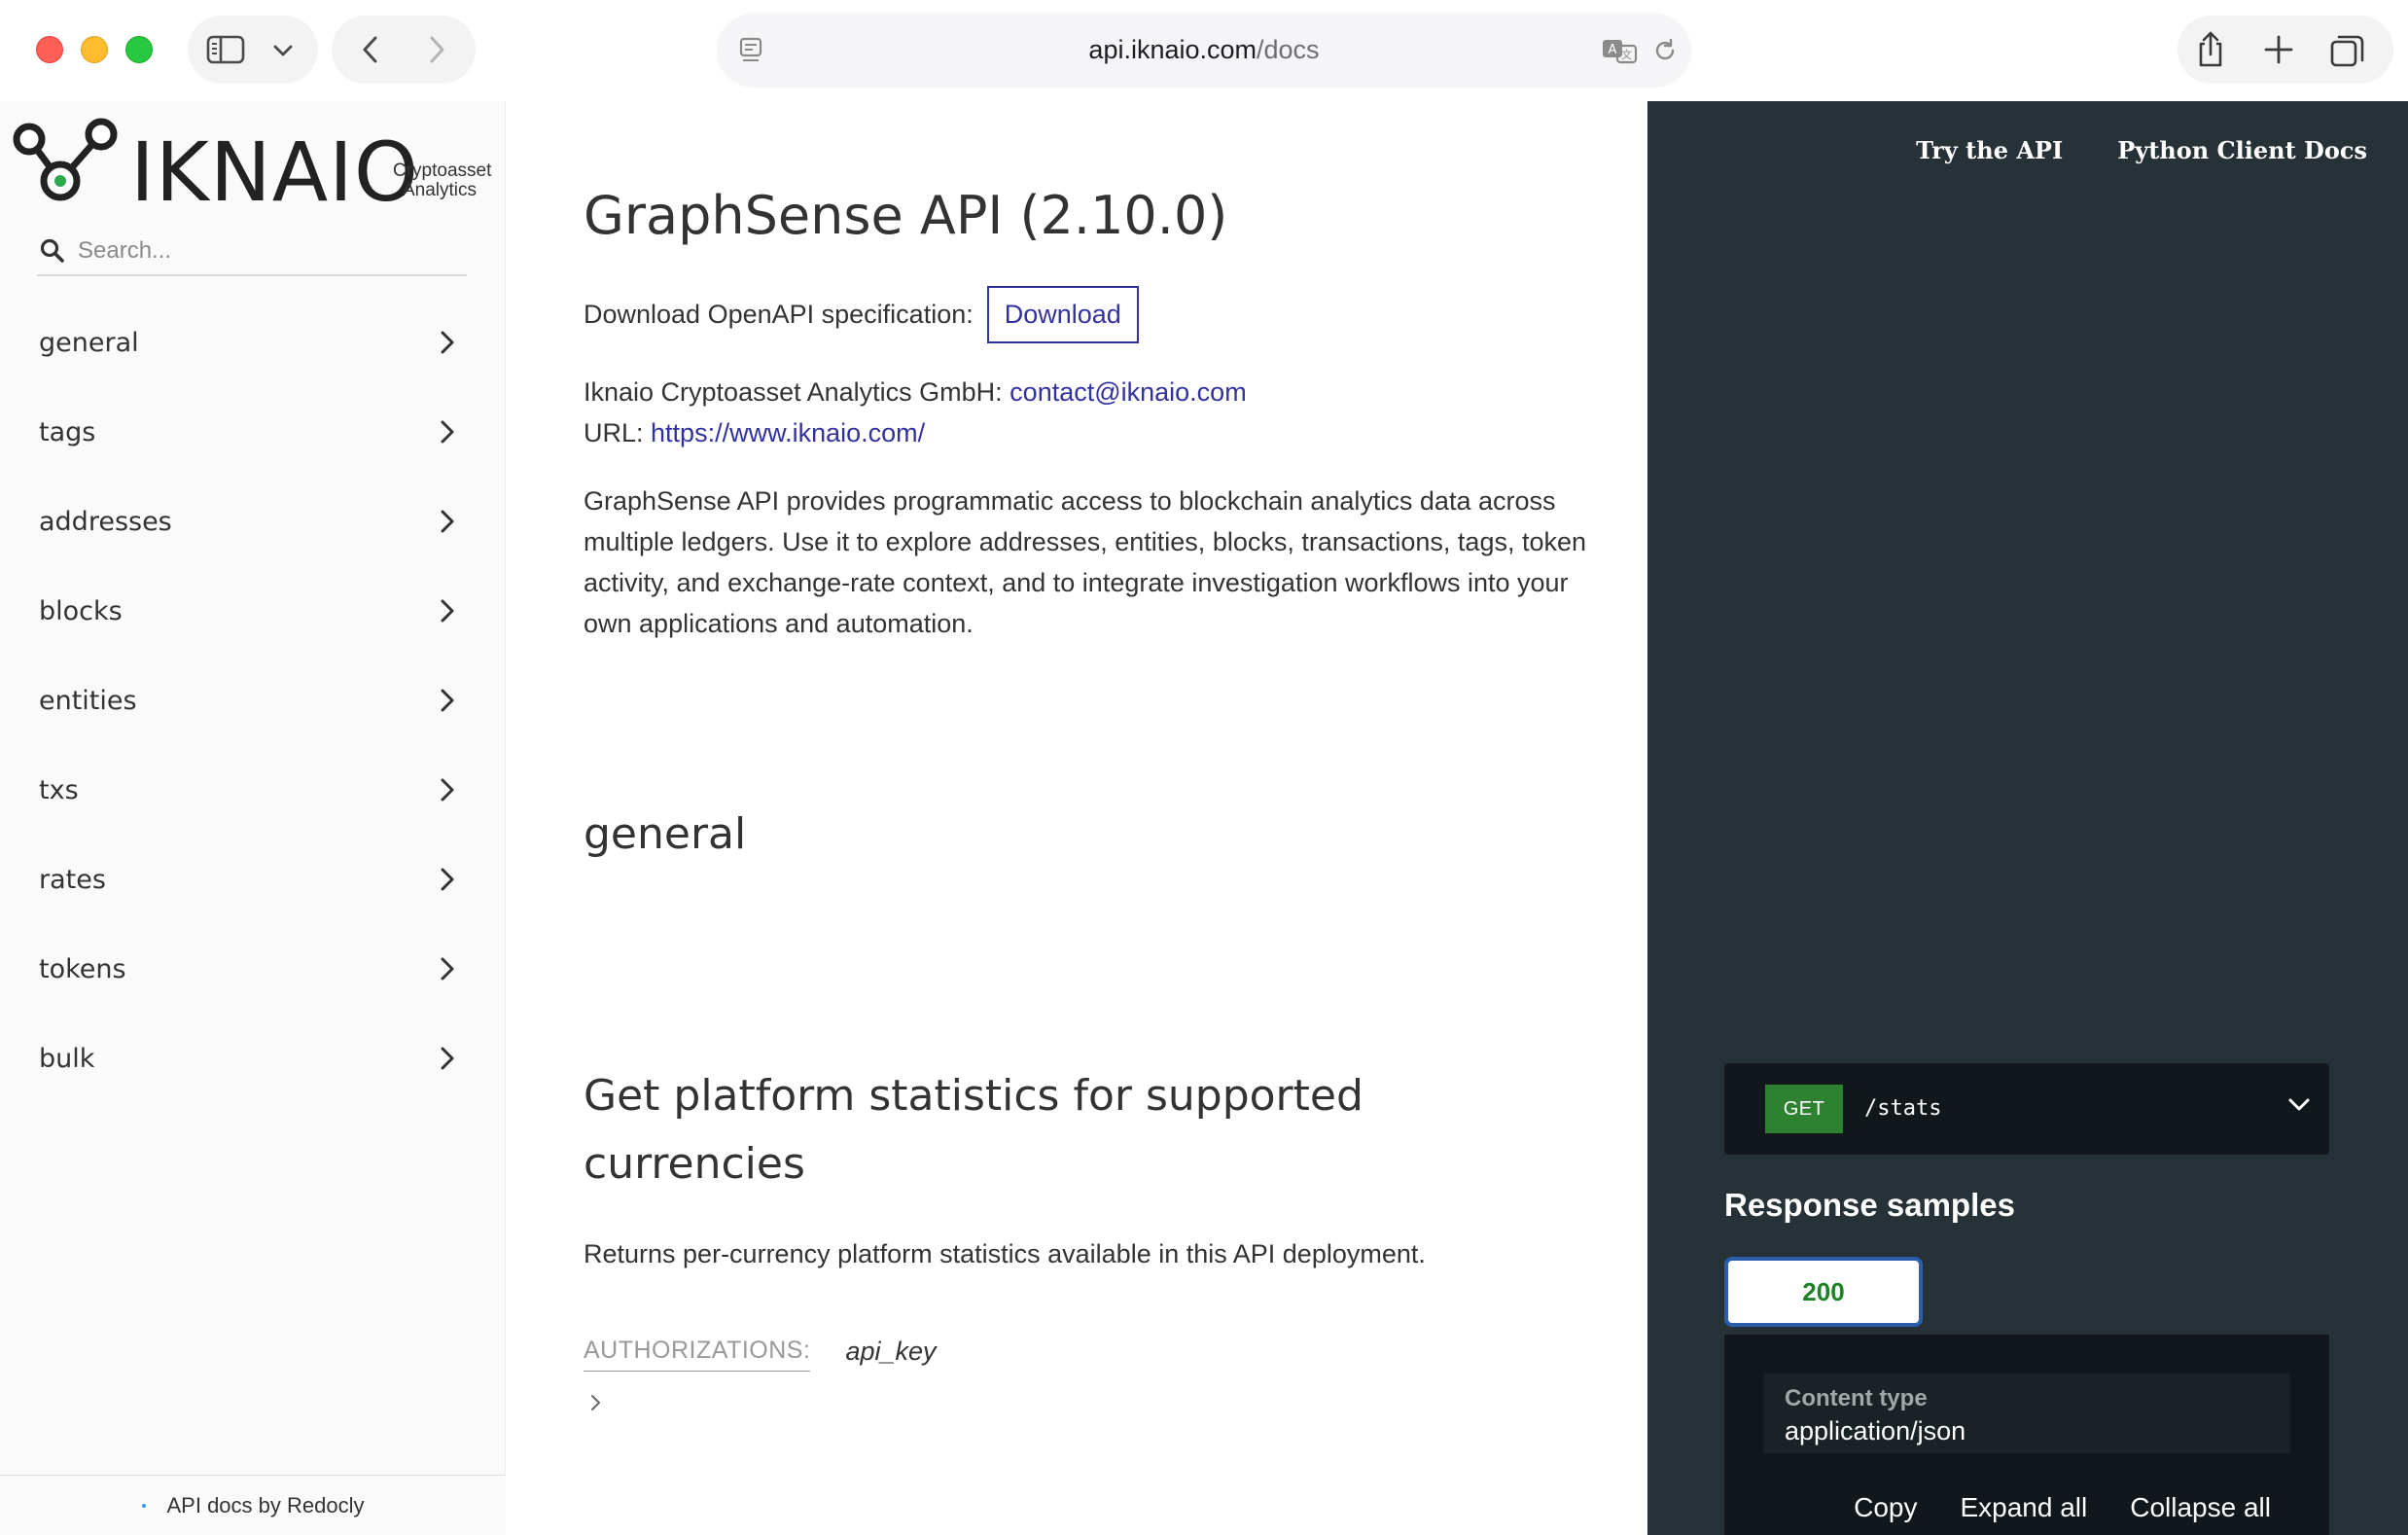 This screenshot has width=2408, height=1535. Describe the element at coordinates (253, 790) in the screenshot. I see `sidebar-item-txs: txs` at that location.